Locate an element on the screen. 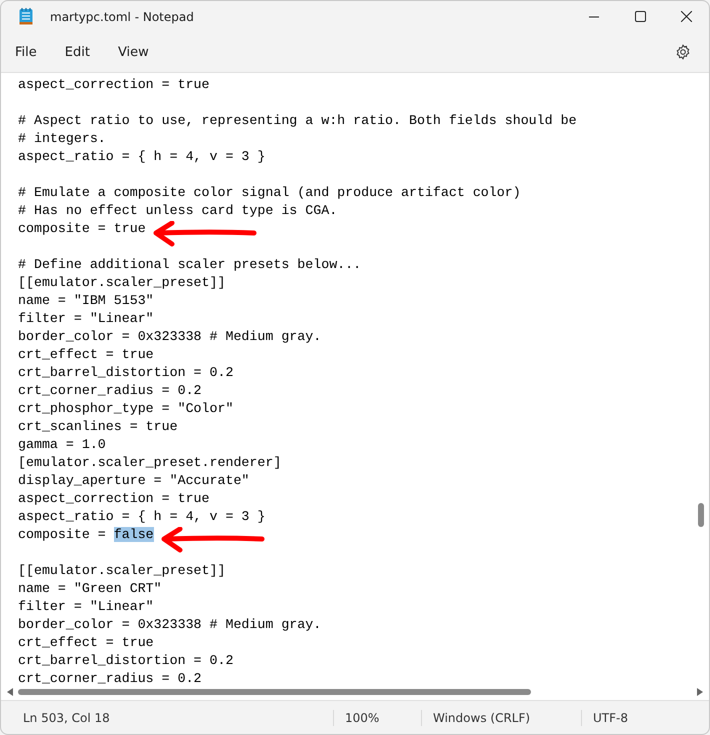 The width and height of the screenshot is (710, 735). notepad-icon is located at coordinates (26, 16).